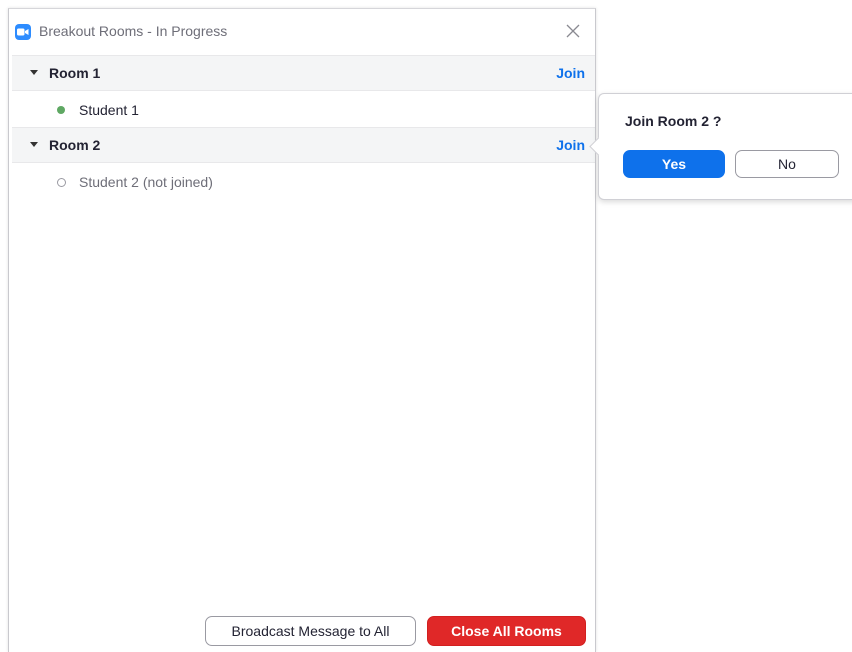 The width and height of the screenshot is (852, 652). I want to click on broadcast-message-button: Broadcast Message to All, so click(310, 631).